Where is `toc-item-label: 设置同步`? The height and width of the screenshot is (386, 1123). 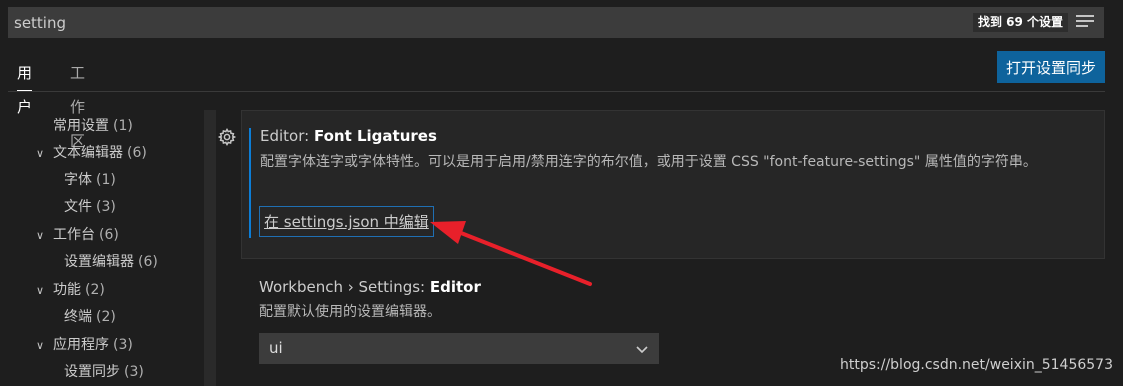
toc-item-label: 设置同步 is located at coordinates (92, 372).